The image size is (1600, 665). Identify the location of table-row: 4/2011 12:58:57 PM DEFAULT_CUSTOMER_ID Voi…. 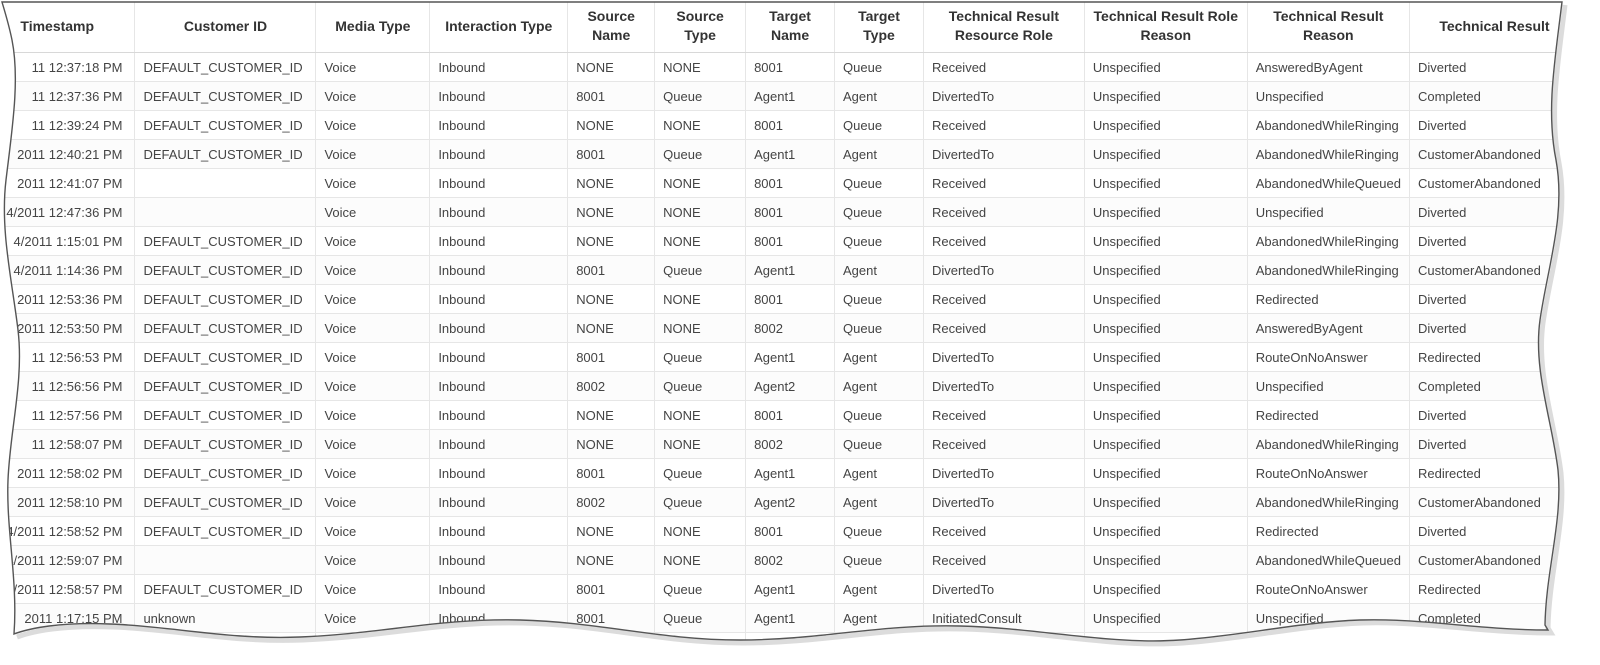
(790, 589).